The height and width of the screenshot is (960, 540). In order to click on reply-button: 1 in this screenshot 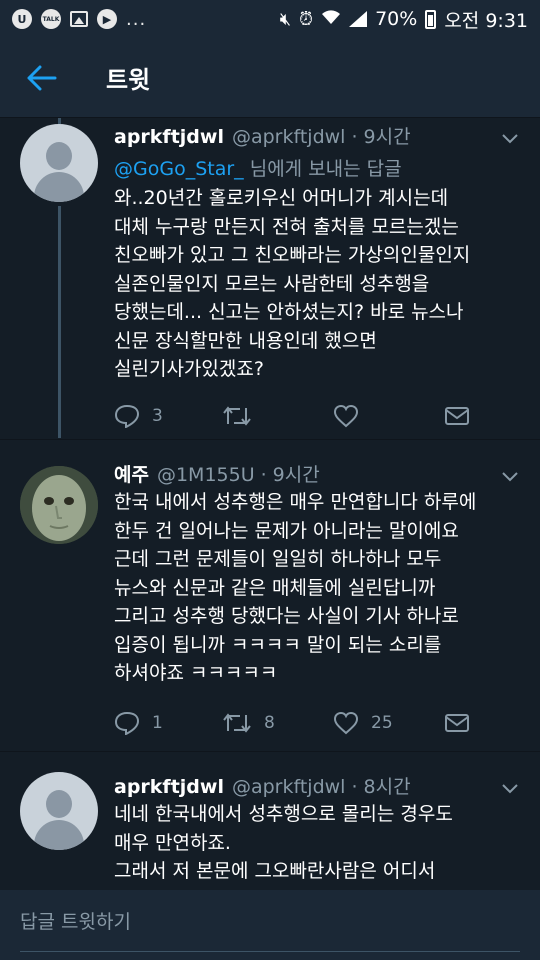, I will do `click(138, 723)`.